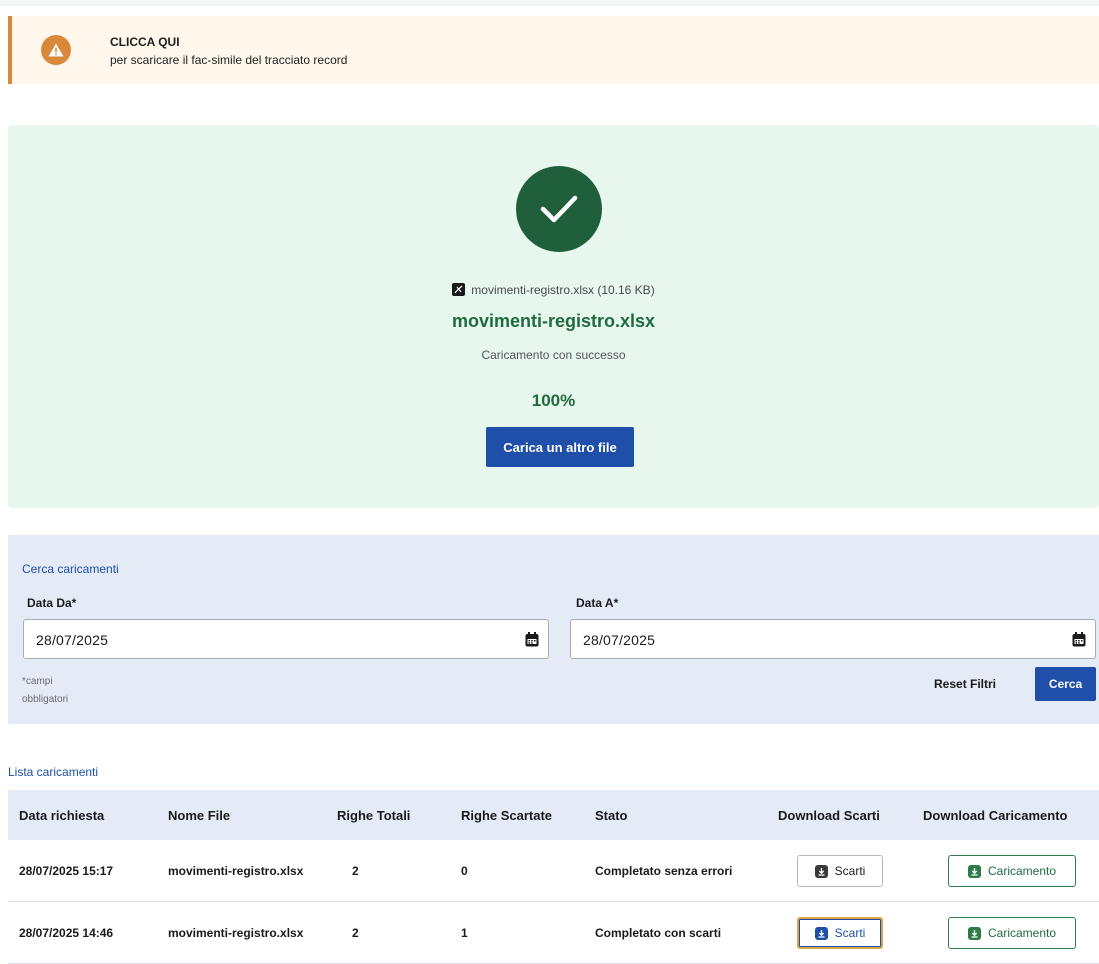 The width and height of the screenshot is (1099, 964). Describe the element at coordinates (37, 681) in the screenshot. I see `required-note-line1: *campi` at that location.